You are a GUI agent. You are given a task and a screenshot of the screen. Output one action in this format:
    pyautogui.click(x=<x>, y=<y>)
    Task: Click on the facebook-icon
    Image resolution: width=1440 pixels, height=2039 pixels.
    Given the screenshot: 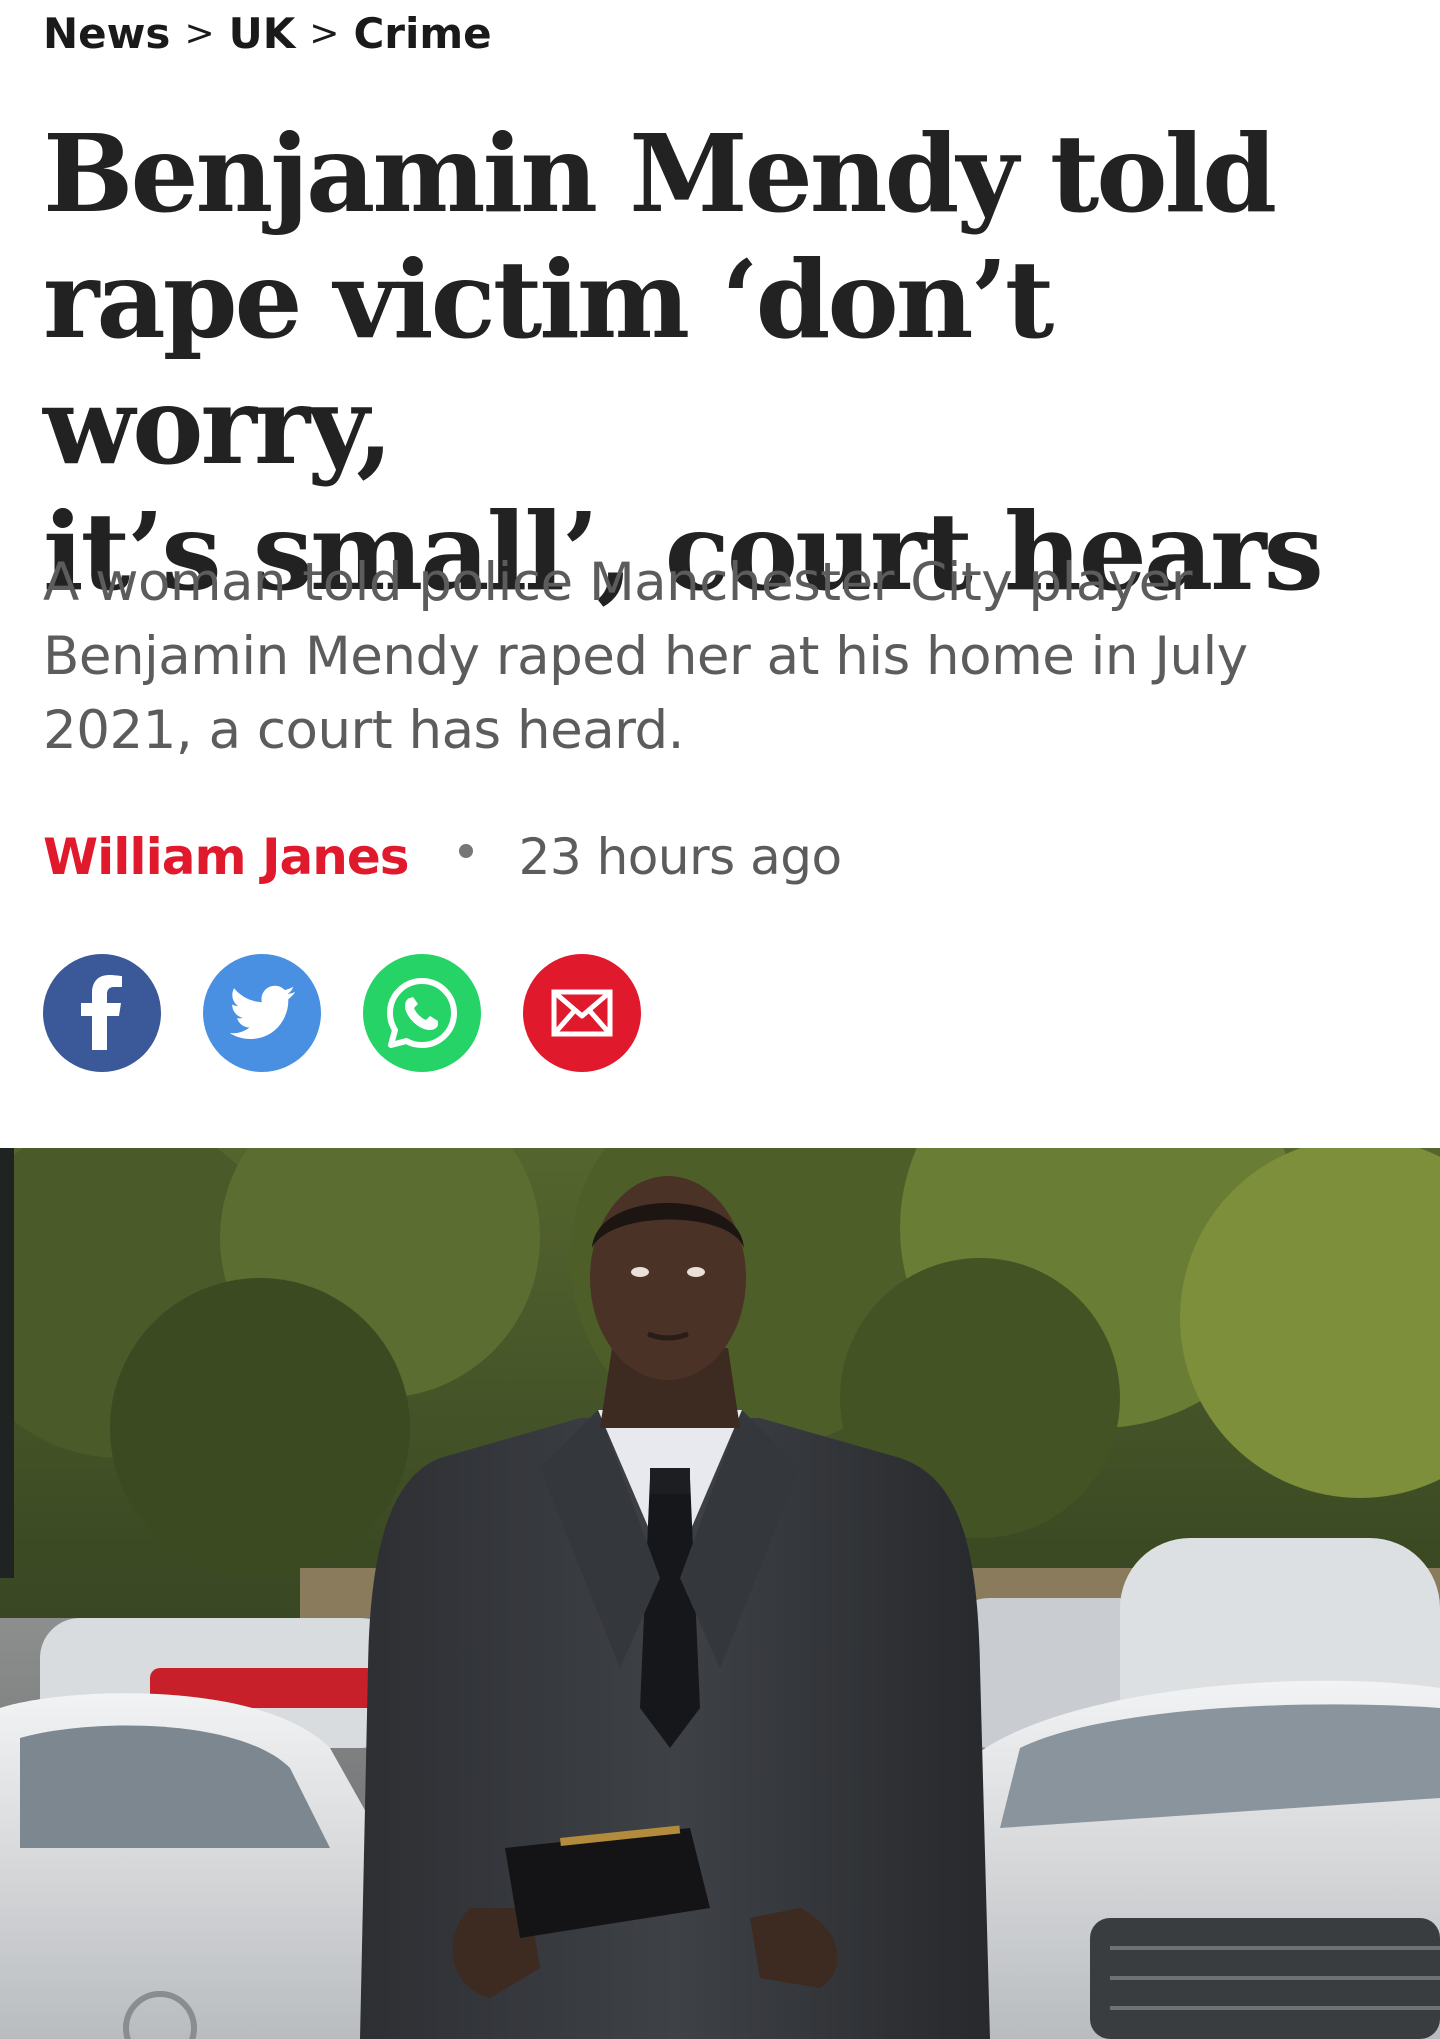 What is the action you would take?
    pyautogui.click(x=101, y=1012)
    